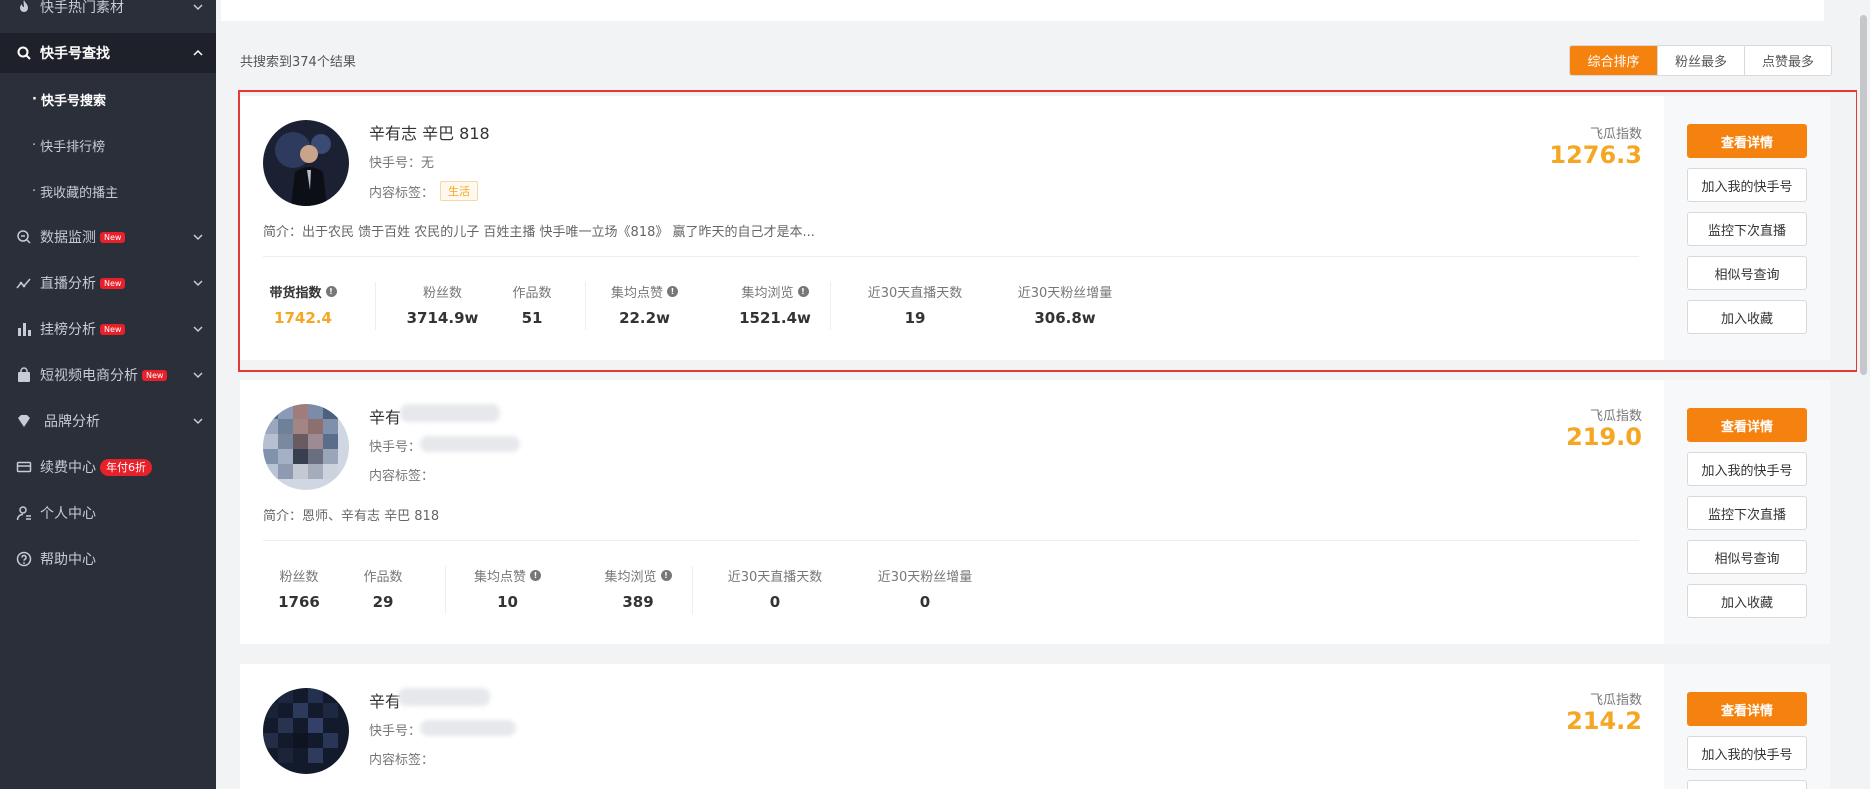  What do you see at coordinates (1604, 437) in the screenshot?
I see `score-value: 219.0` at bounding box center [1604, 437].